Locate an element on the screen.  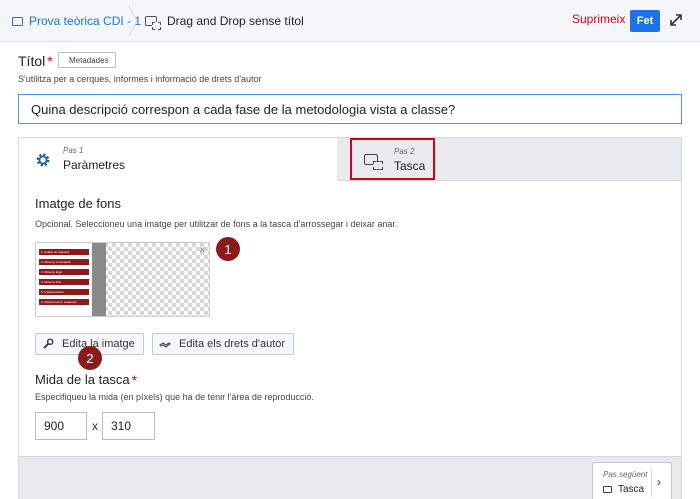
remove-image-icon: ✕ is located at coordinates (202, 250).